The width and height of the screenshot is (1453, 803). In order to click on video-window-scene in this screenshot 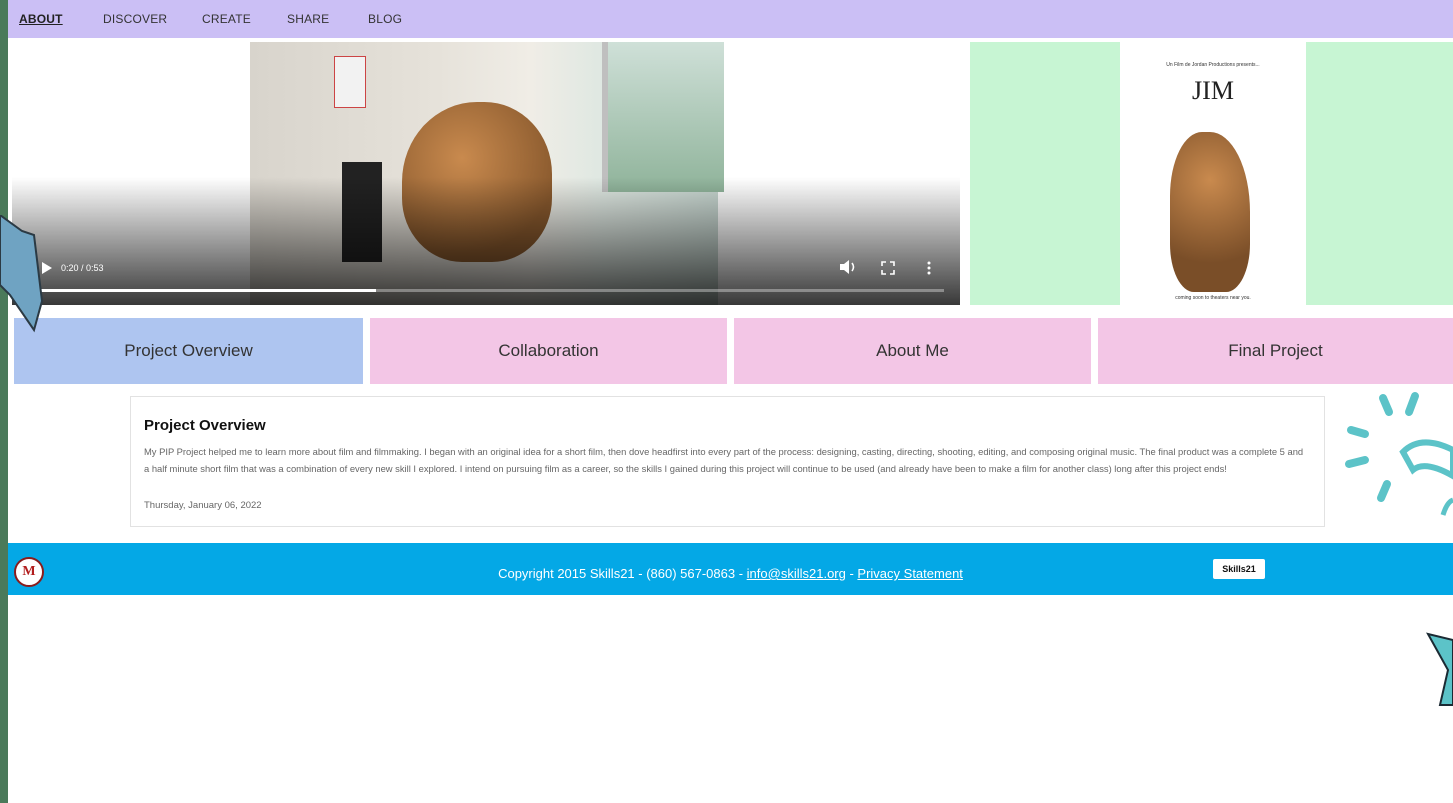, I will do `click(663, 117)`.